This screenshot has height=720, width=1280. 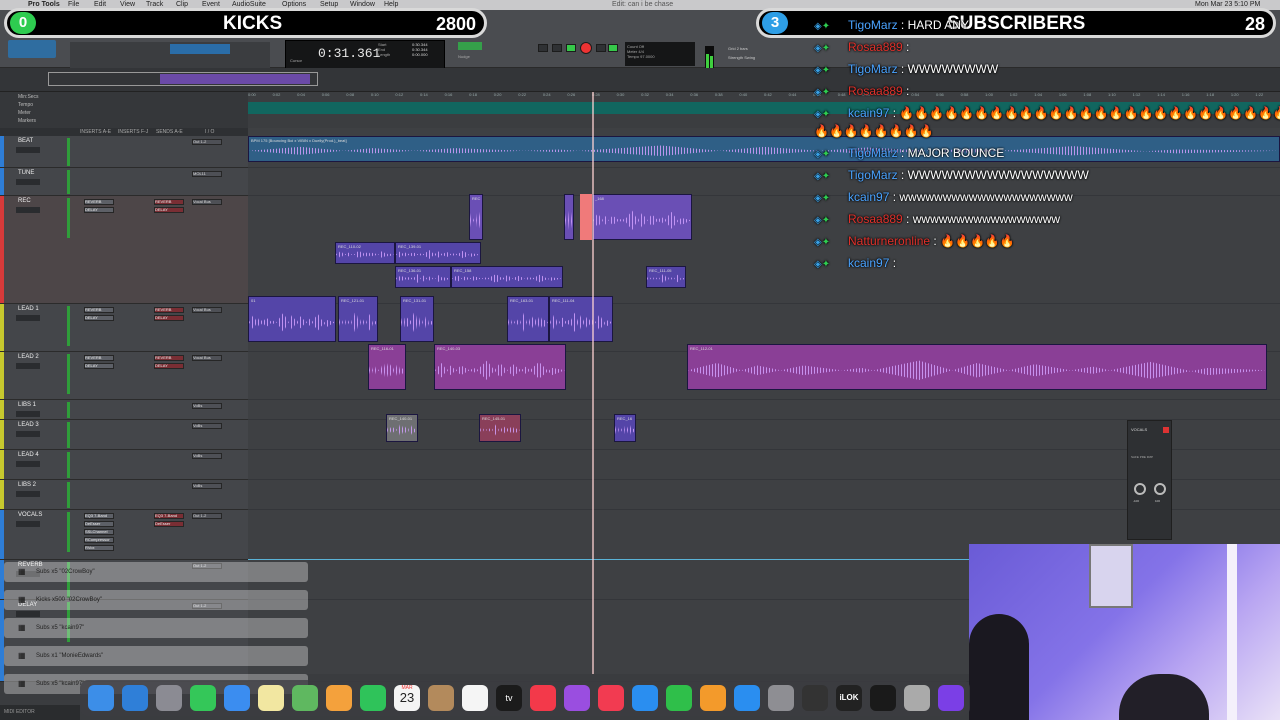 What do you see at coordinates (509, 698) in the screenshot?
I see `tv-icon: tv` at bounding box center [509, 698].